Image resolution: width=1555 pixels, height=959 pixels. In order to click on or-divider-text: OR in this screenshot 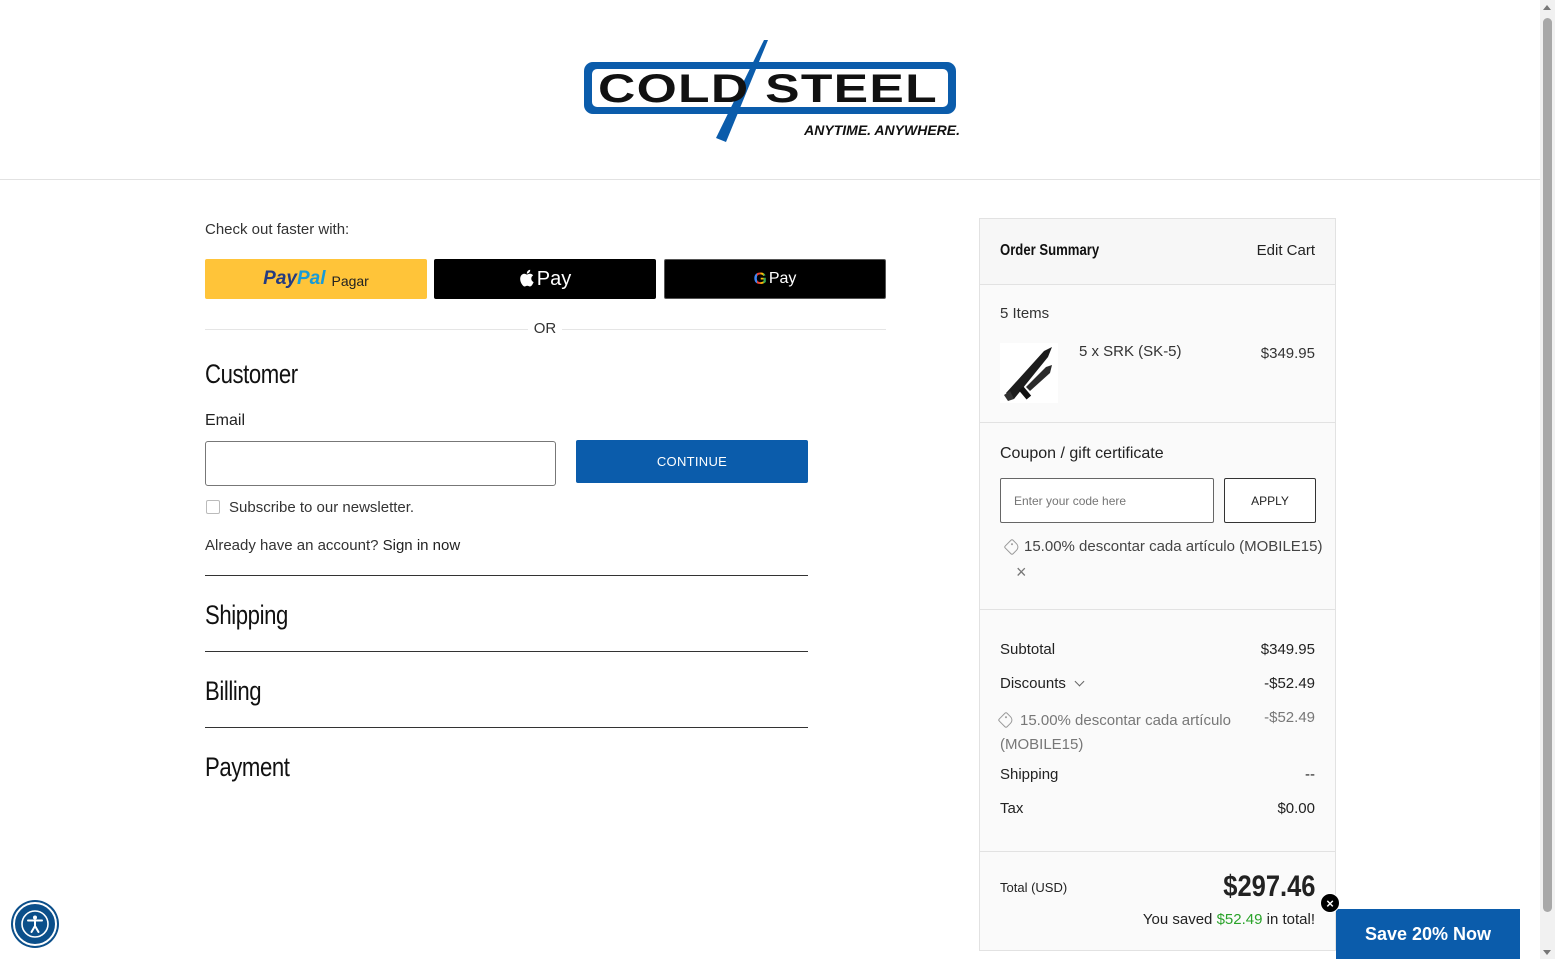, I will do `click(545, 328)`.